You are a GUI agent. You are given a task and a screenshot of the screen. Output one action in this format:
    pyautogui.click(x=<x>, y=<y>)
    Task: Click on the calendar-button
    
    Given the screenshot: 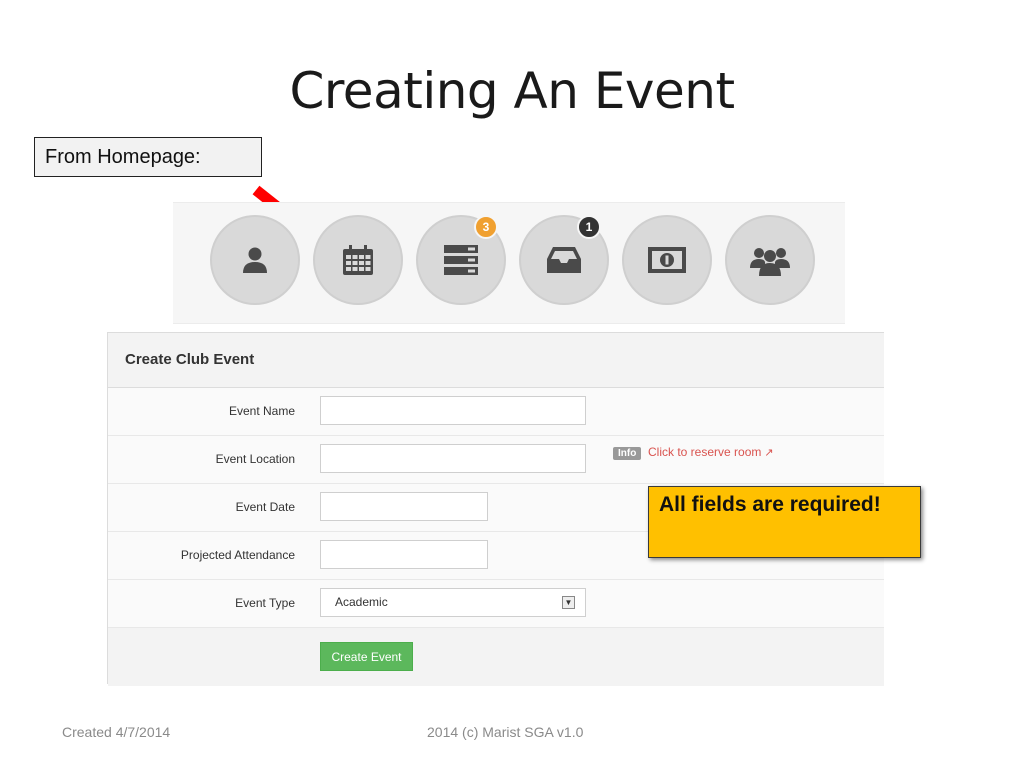 What is the action you would take?
    pyautogui.click(x=358, y=260)
    